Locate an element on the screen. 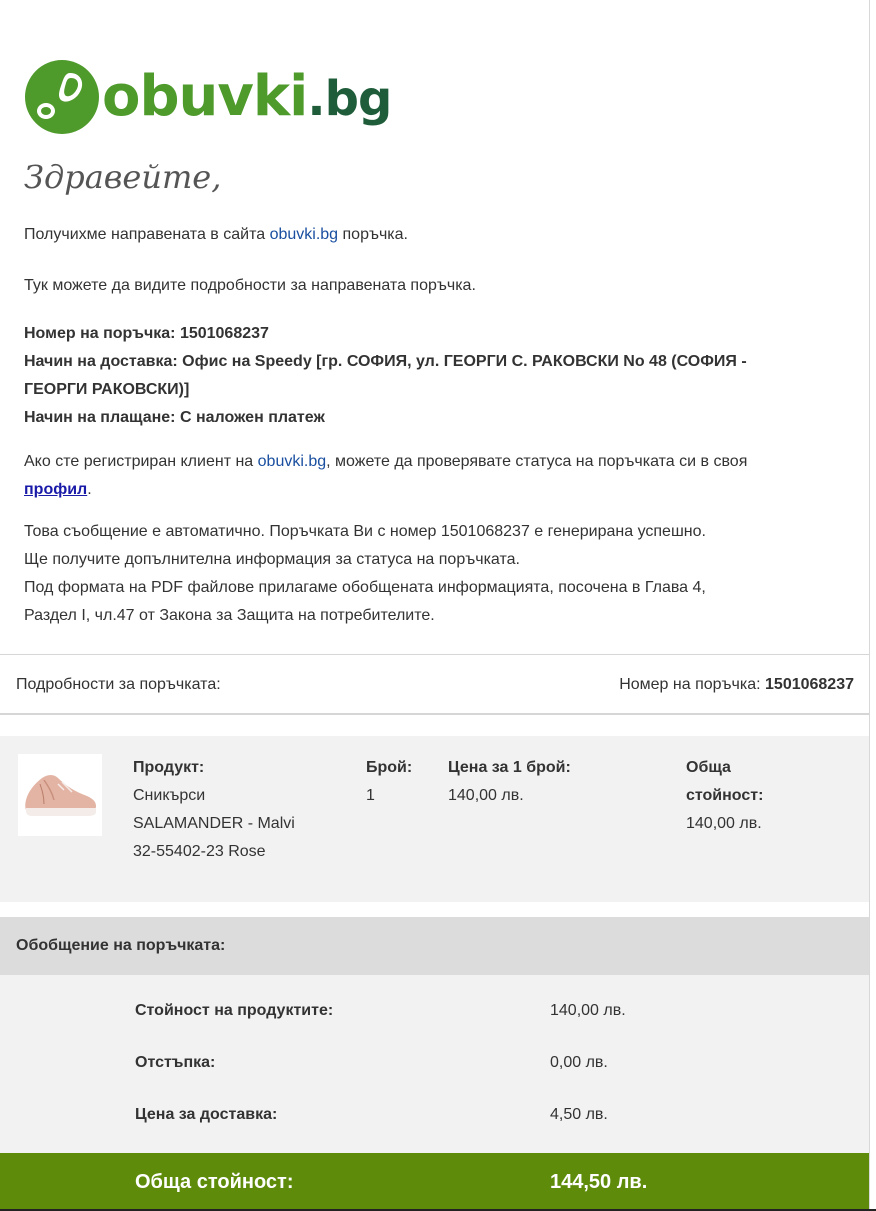 The width and height of the screenshot is (876, 1211). payment-value: С наложен платеж is located at coordinates (252, 417).